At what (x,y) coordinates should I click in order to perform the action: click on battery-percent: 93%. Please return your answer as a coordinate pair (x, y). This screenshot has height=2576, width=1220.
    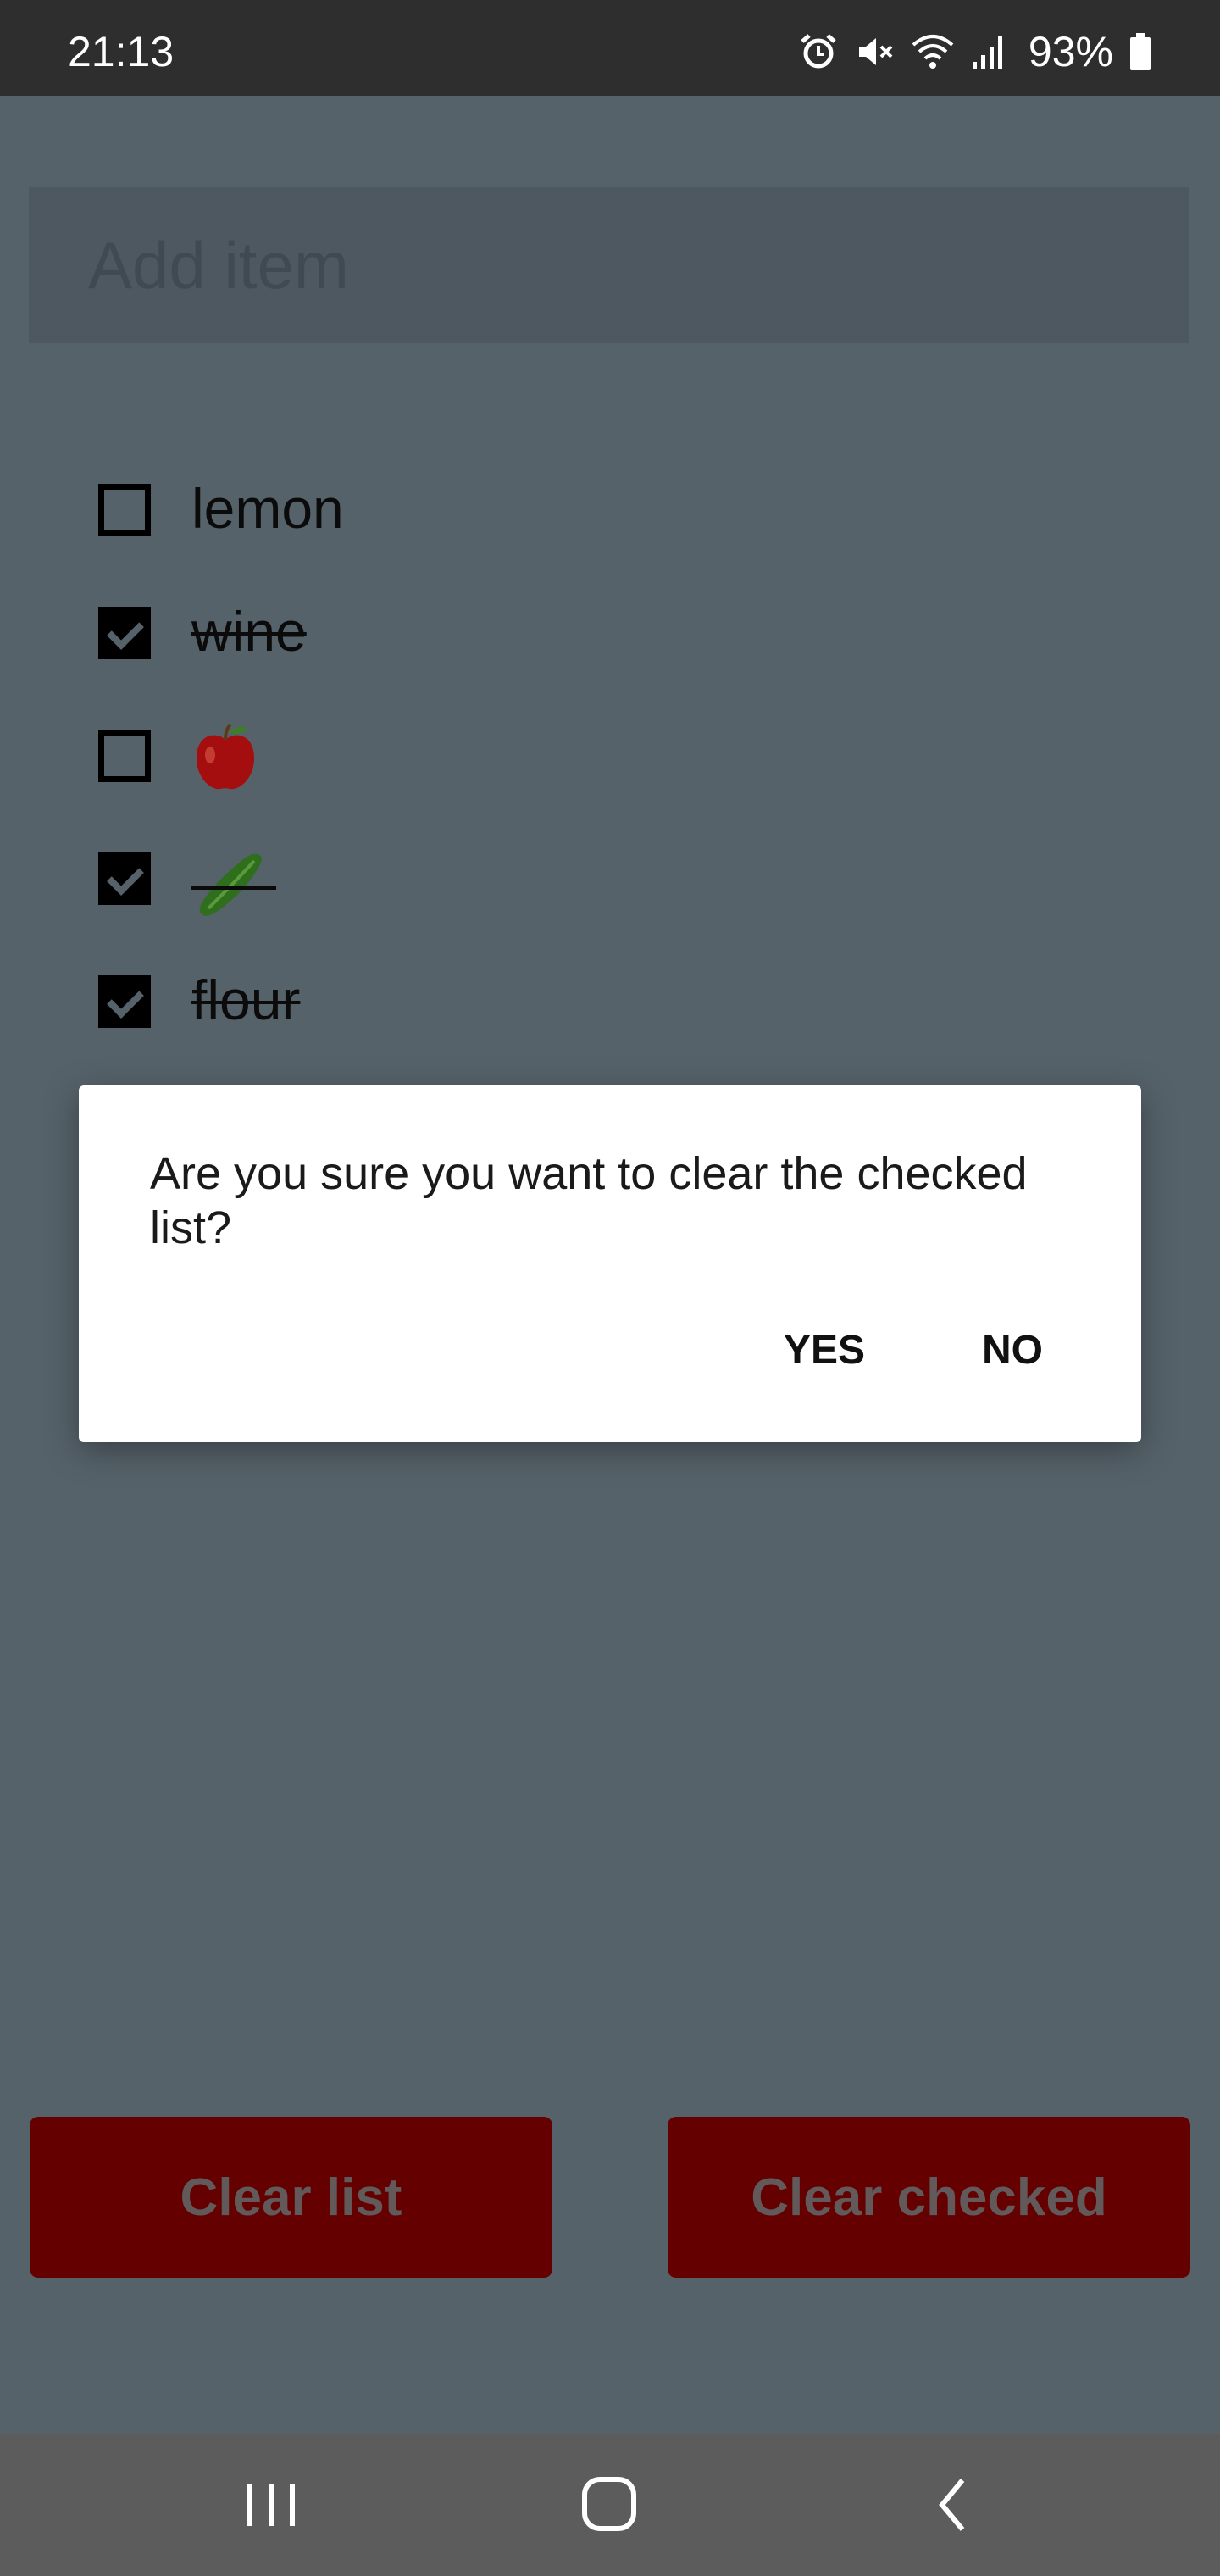
    Looking at the image, I should click on (1070, 51).